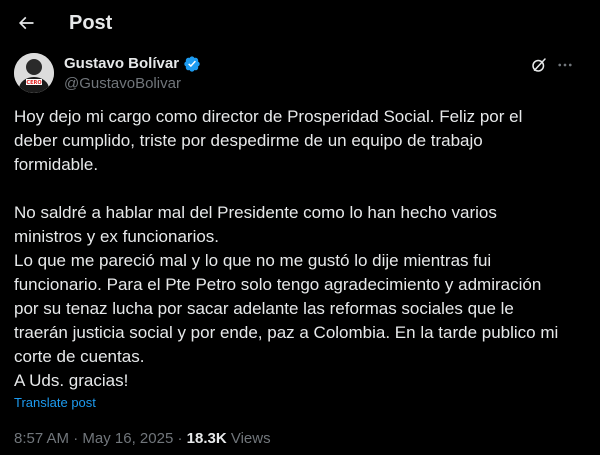  I want to click on author-handle: @GustavoBolivar, so click(122, 84).